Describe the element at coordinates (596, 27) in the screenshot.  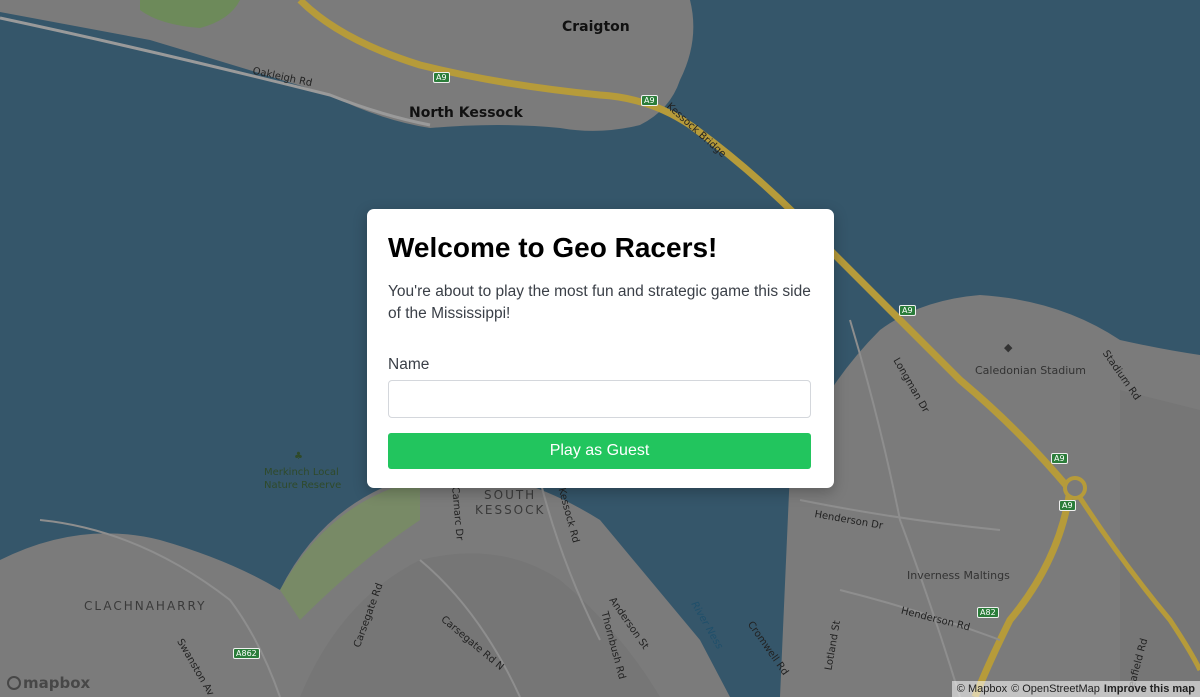
I see `place-craigton: Craigton` at that location.